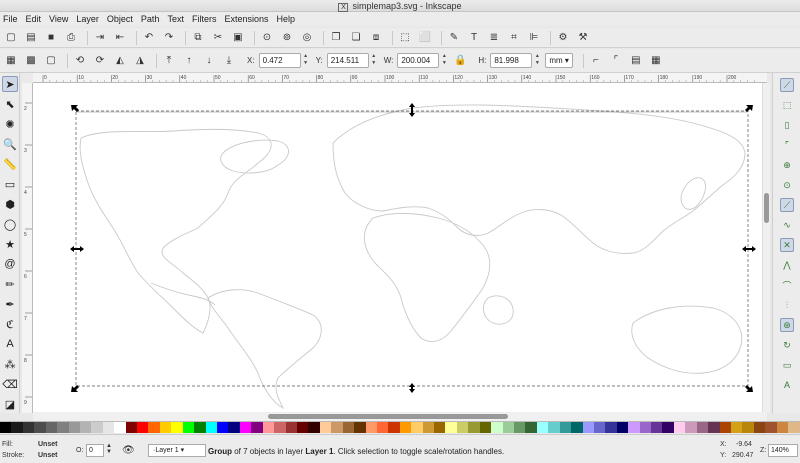  What do you see at coordinates (123, 19) in the screenshot?
I see `menu-object: Object` at bounding box center [123, 19].